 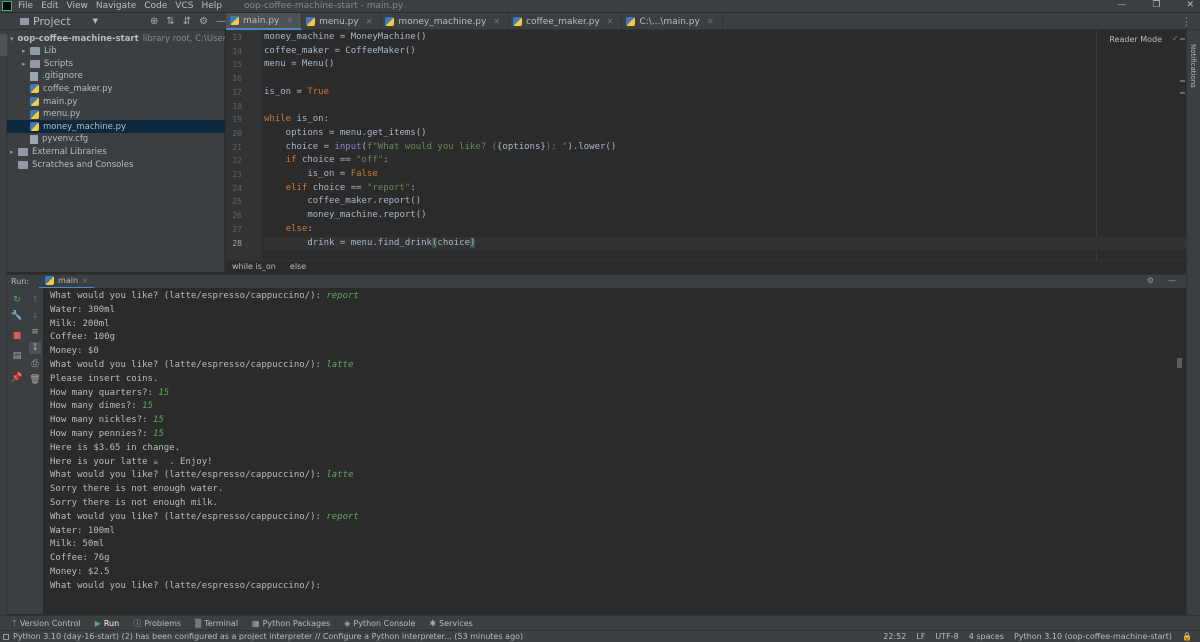 I want to click on code-line: menu = Menu(), so click(x=299, y=65).